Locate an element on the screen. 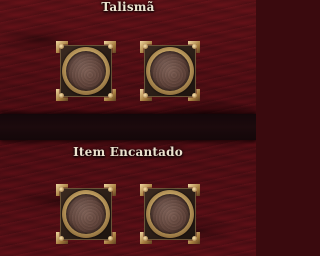 This screenshot has width=320, height=256. enchanted-item-section-title: Item Encantado is located at coordinates (128, 152).